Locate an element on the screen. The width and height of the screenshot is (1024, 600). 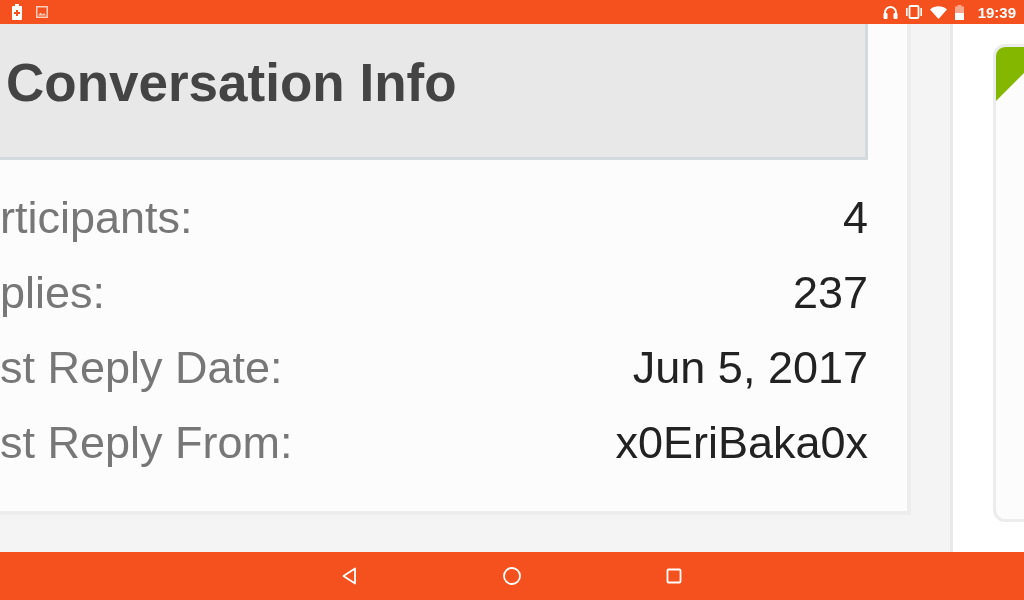
info-value: Jun 5, 2017 is located at coordinates (750, 367).